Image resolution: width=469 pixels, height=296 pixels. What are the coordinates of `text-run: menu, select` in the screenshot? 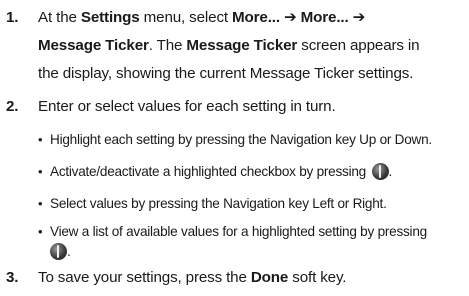 It's located at (186, 17).